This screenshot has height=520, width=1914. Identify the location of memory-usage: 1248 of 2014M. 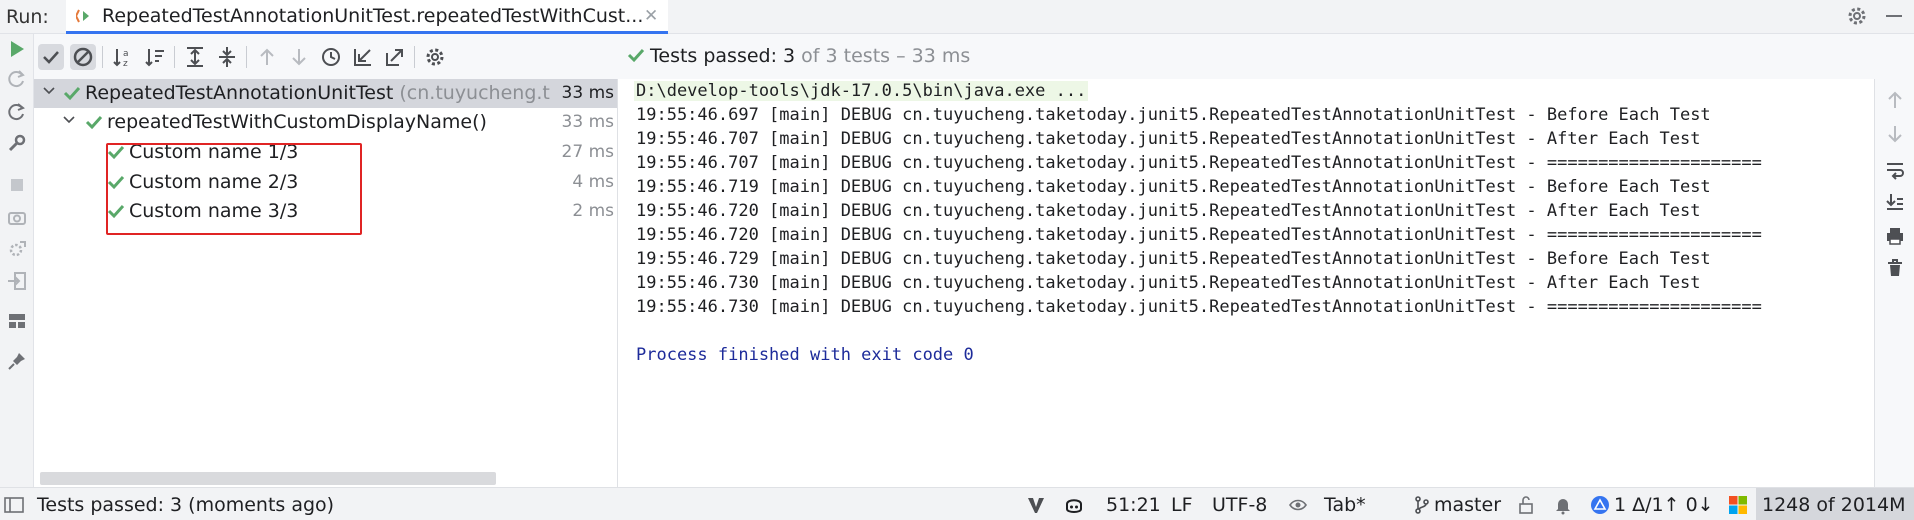
(1834, 505).